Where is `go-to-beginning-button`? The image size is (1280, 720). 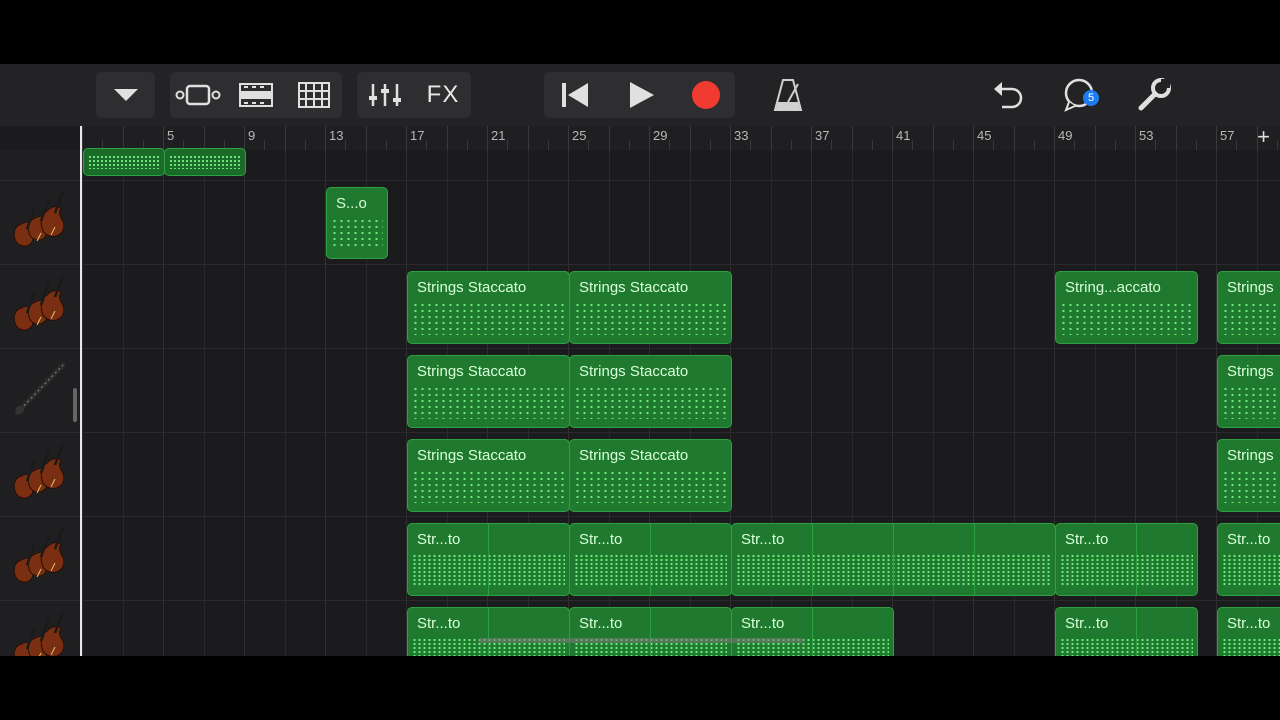
go-to-beginning-button is located at coordinates (575, 95).